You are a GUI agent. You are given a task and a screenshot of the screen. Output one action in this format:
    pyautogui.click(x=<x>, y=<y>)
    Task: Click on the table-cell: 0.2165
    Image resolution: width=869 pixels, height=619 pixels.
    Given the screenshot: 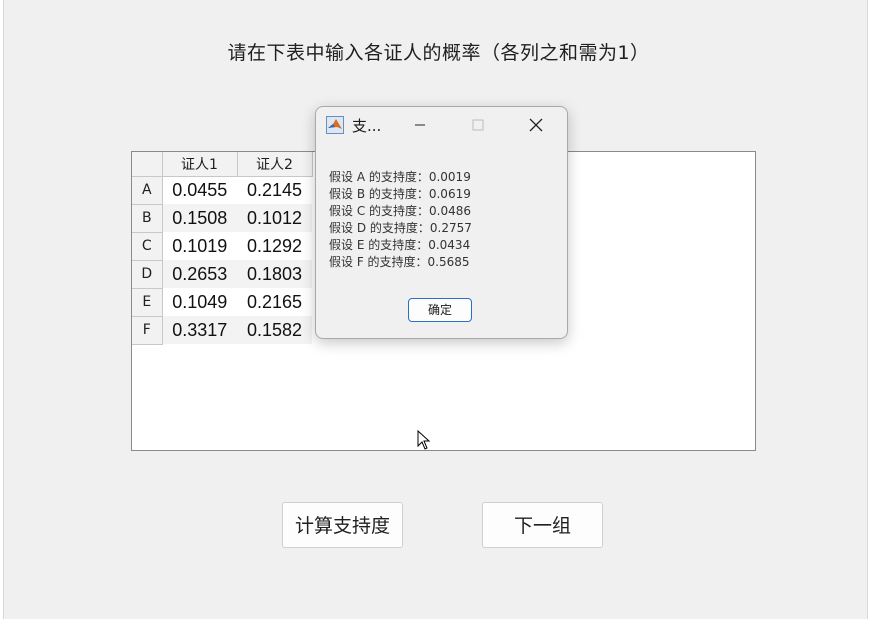 What is the action you would take?
    pyautogui.click(x=274, y=302)
    